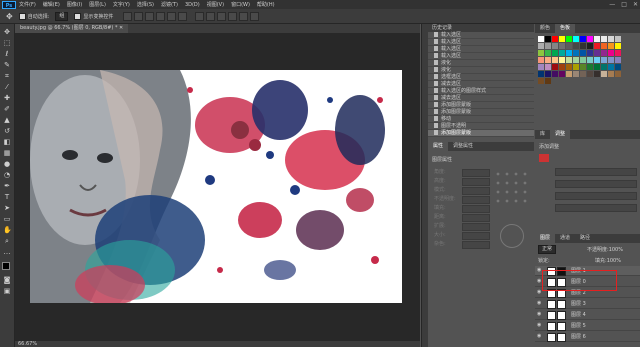 The image size is (640, 347). I want to click on menu-select: 选择(S), so click(145, 4).